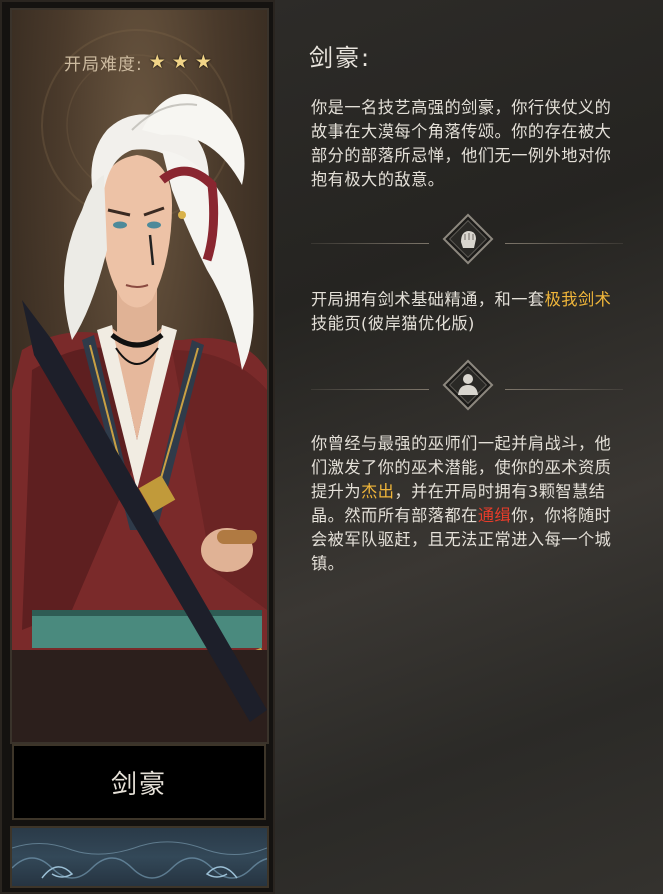 The width and height of the screenshot is (663, 894). I want to click on panel-title: 剑豪:, so click(340, 58).